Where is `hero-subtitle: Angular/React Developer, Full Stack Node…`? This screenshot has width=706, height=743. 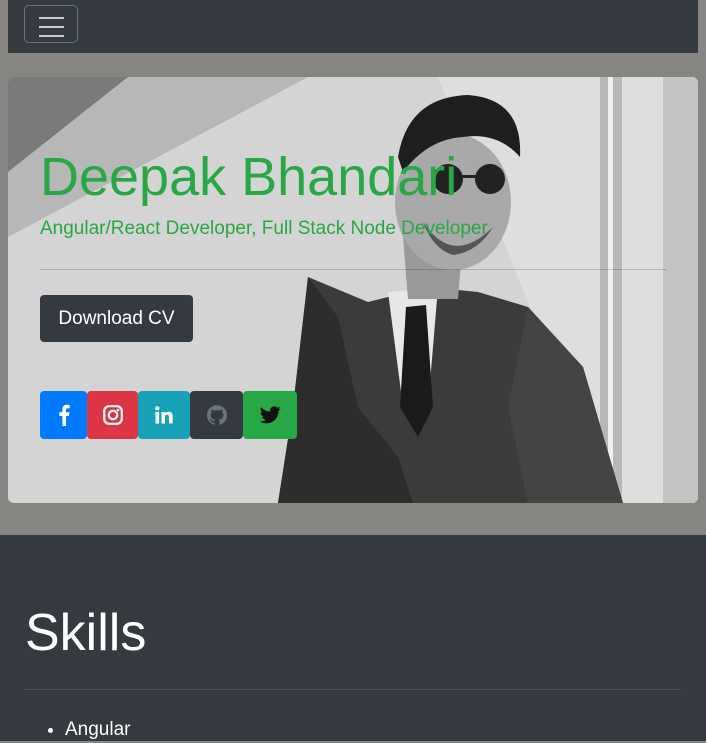 hero-subtitle: Angular/React Developer, Full Stack Node… is located at coordinates (264, 228).